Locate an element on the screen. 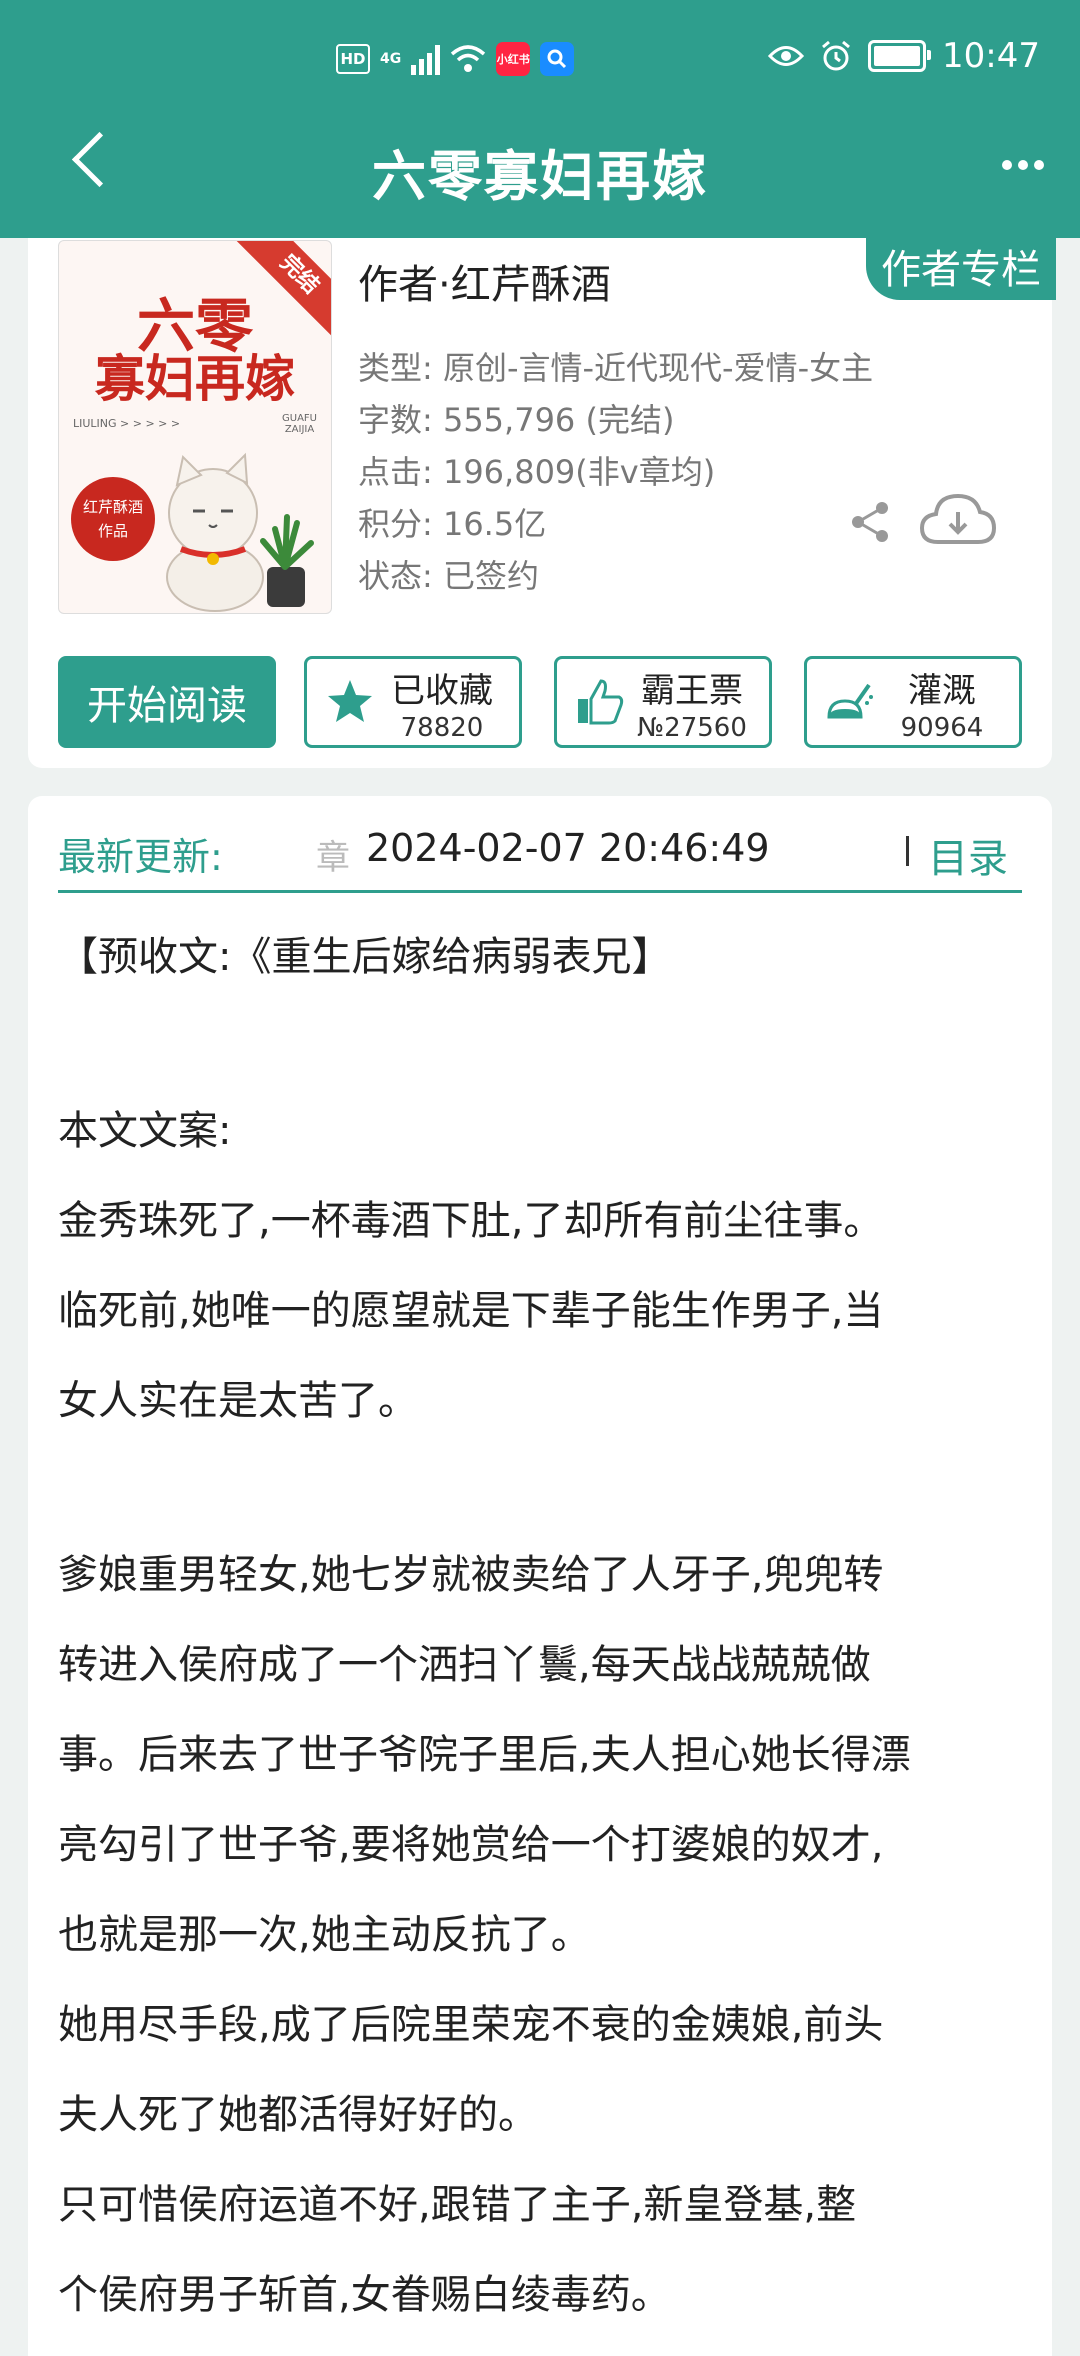 The image size is (1080, 2356). status-right-icons: 10:47 is located at coordinates (904, 56).